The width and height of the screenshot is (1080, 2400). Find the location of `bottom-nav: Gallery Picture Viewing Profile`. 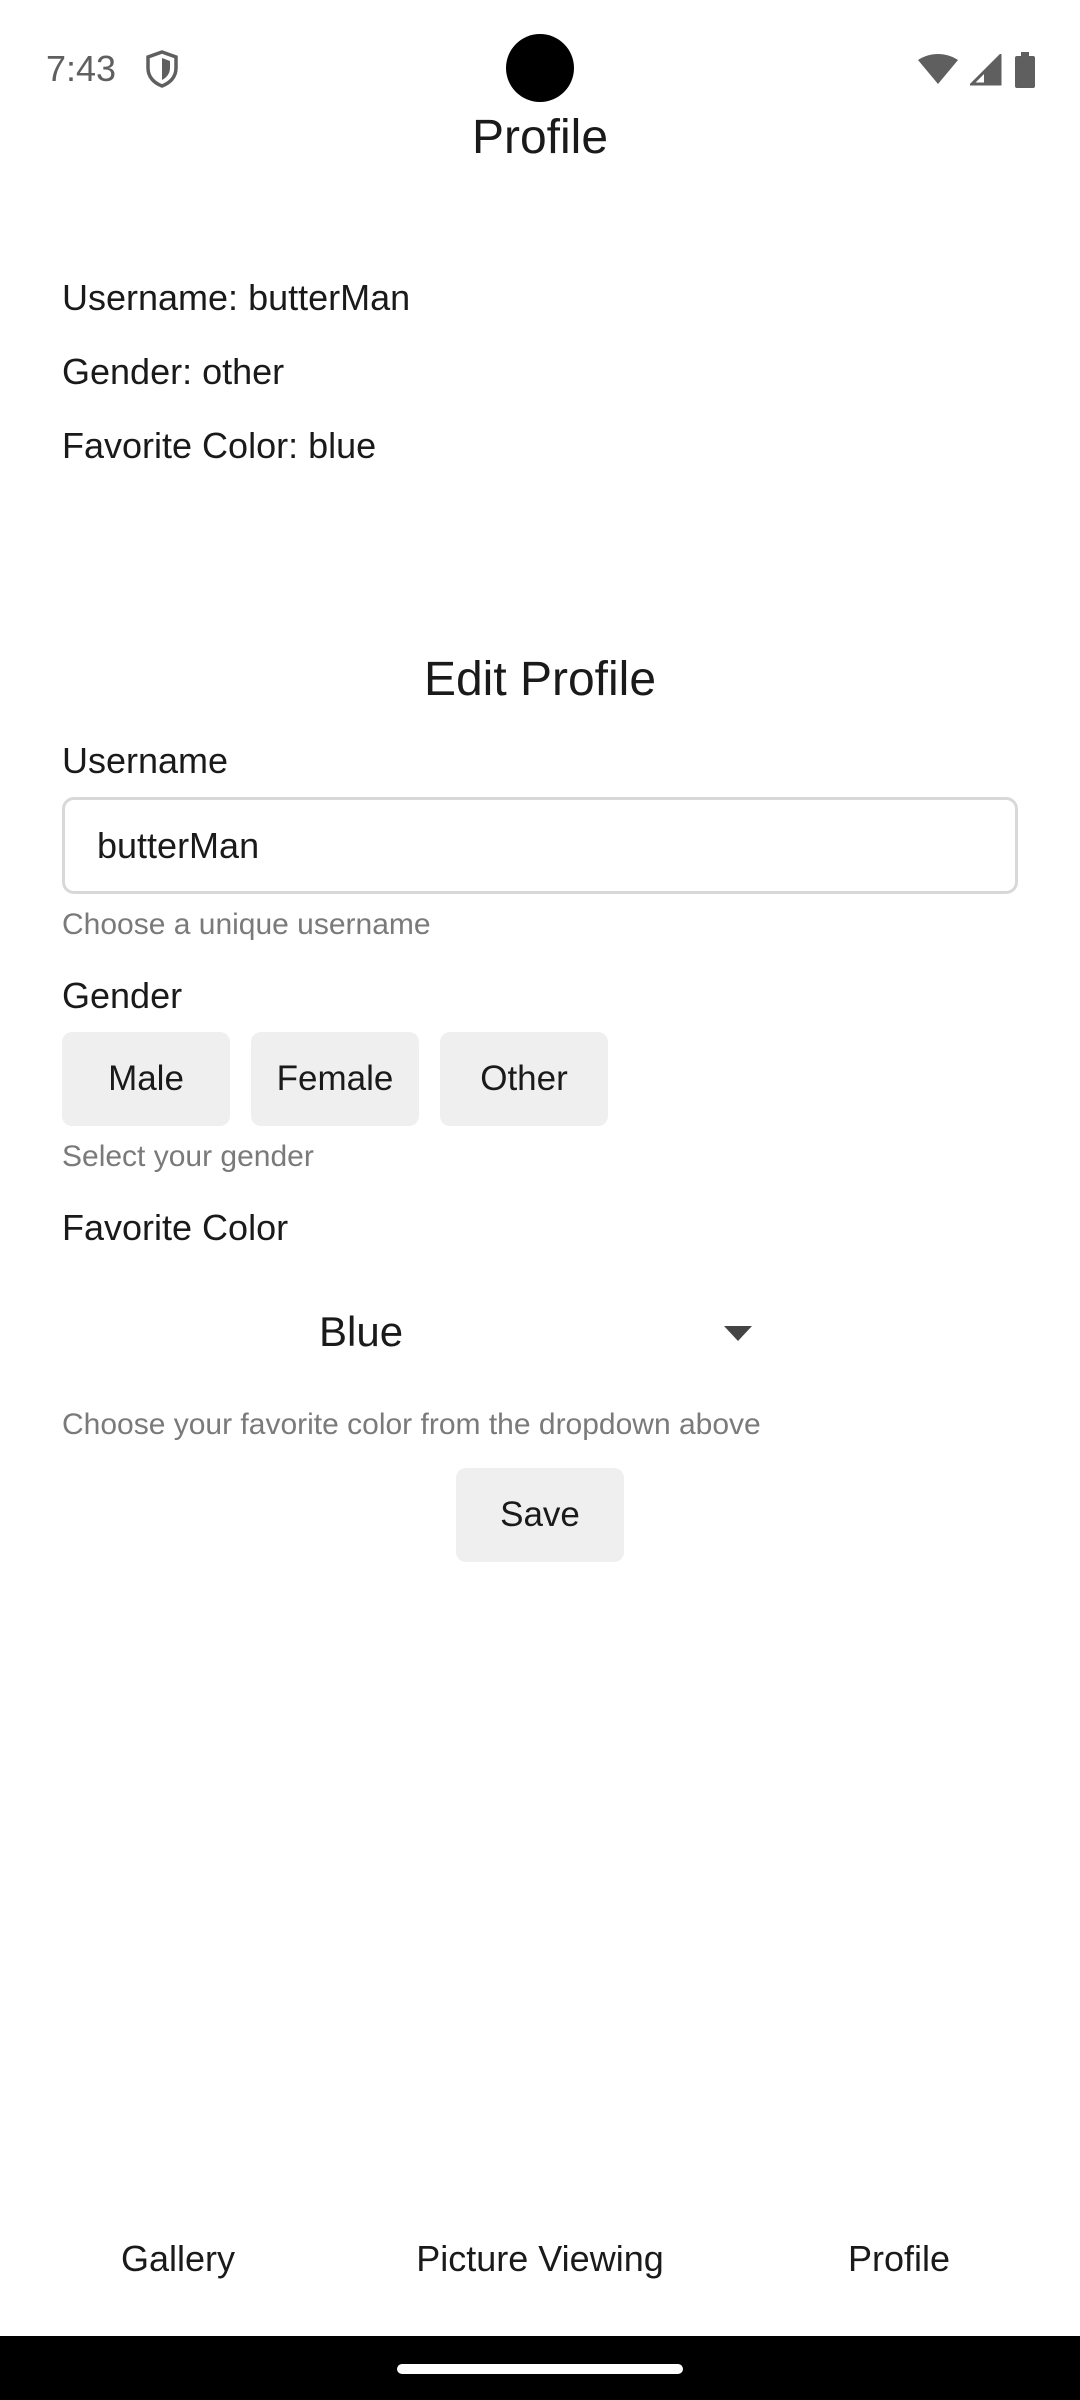

bottom-nav: Gallery Picture Viewing Profile is located at coordinates (540, 2263).